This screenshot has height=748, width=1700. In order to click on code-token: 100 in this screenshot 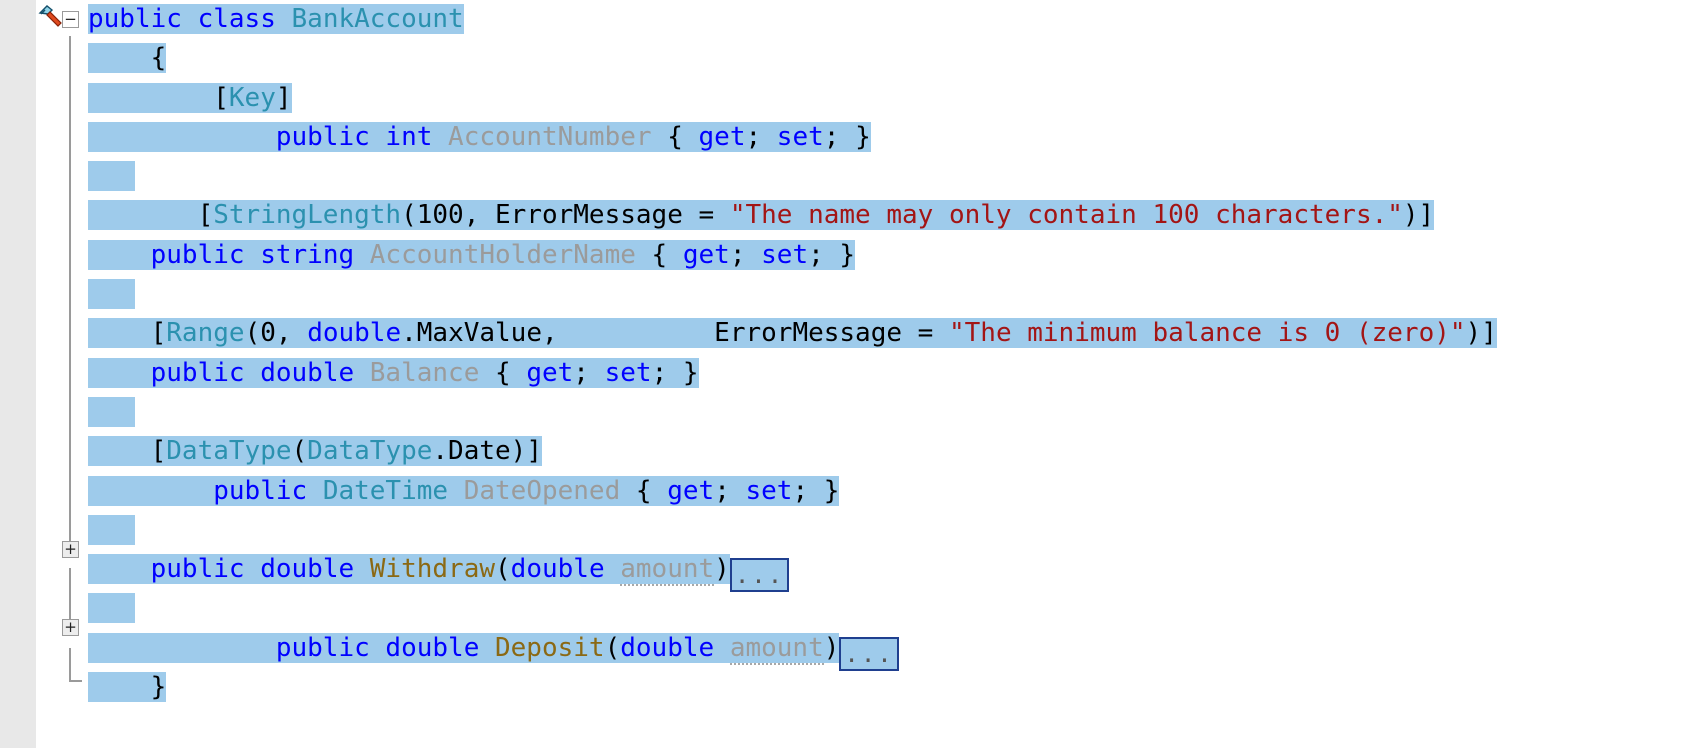, I will do `click(440, 215)`.